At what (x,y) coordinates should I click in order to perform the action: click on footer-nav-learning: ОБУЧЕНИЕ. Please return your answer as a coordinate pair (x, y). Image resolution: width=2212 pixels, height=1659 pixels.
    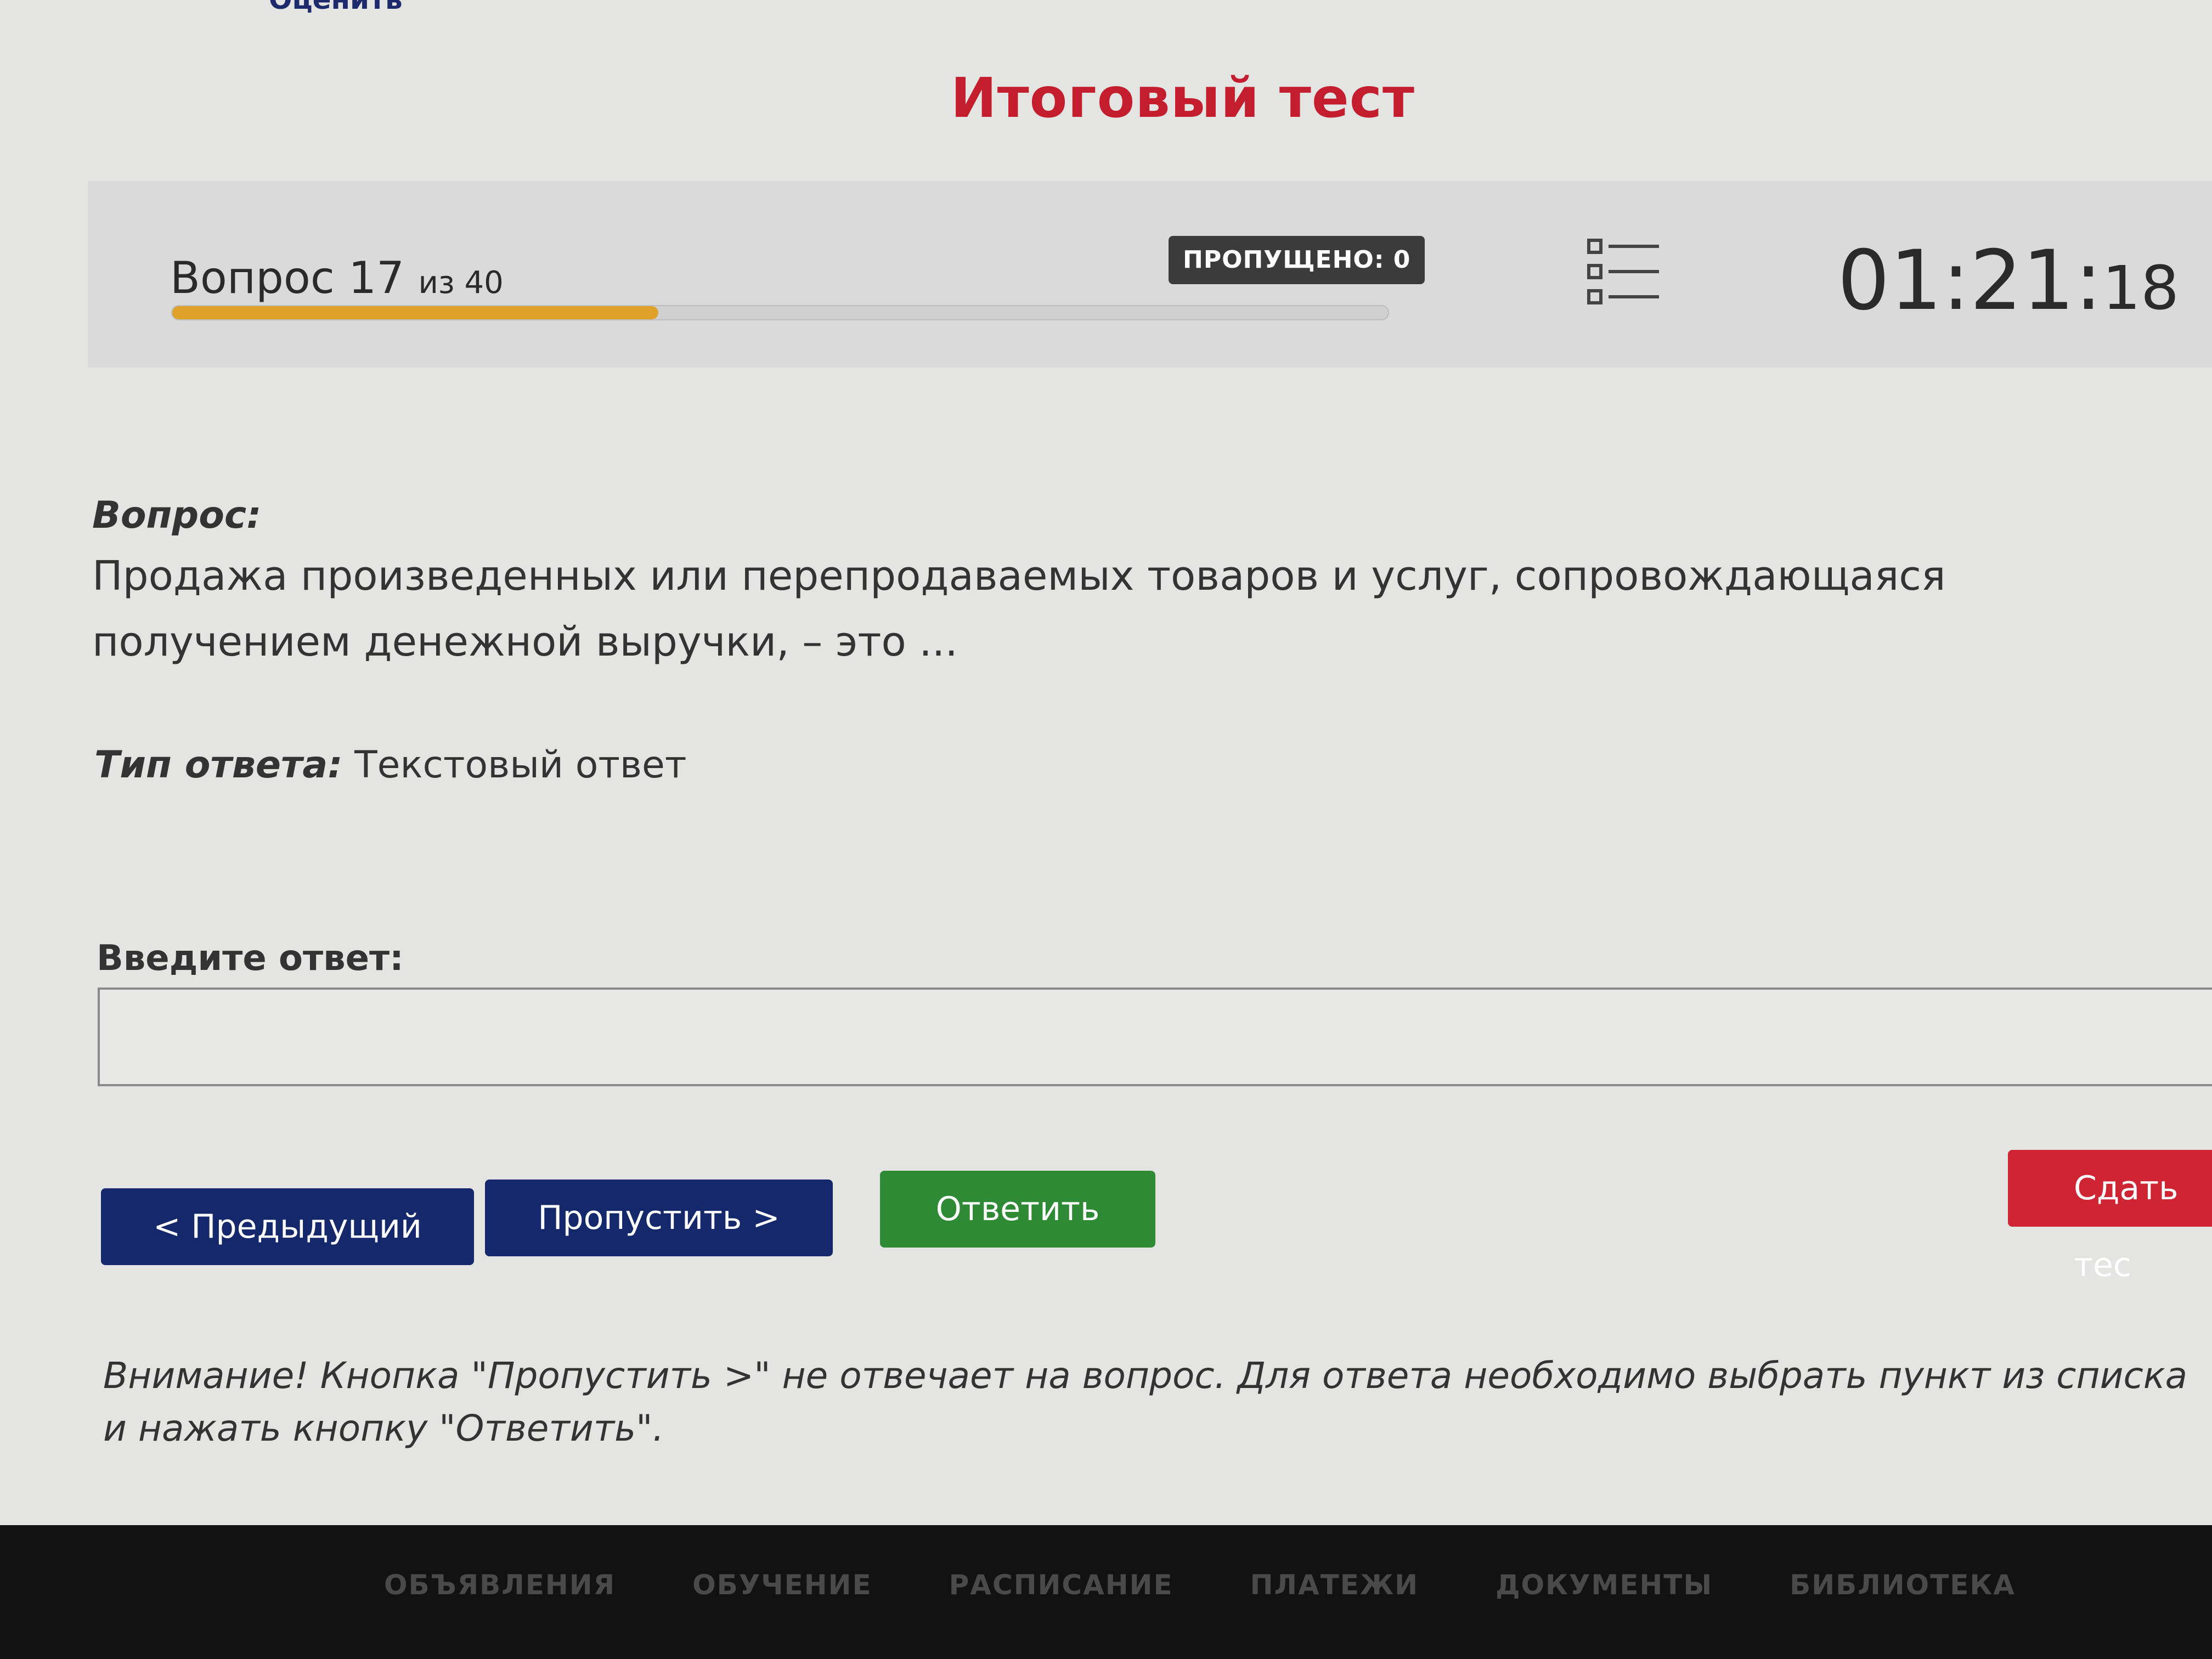
    Looking at the image, I should click on (782, 1585).